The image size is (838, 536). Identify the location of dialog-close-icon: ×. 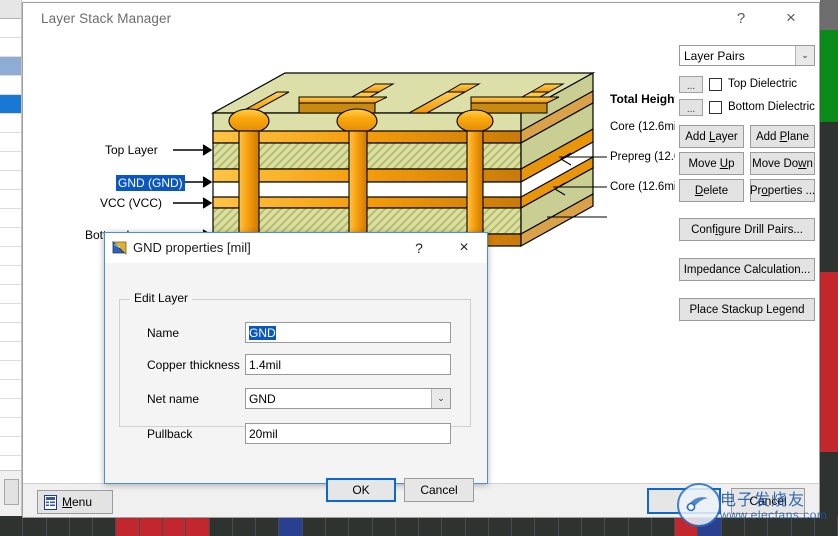
(464, 248).